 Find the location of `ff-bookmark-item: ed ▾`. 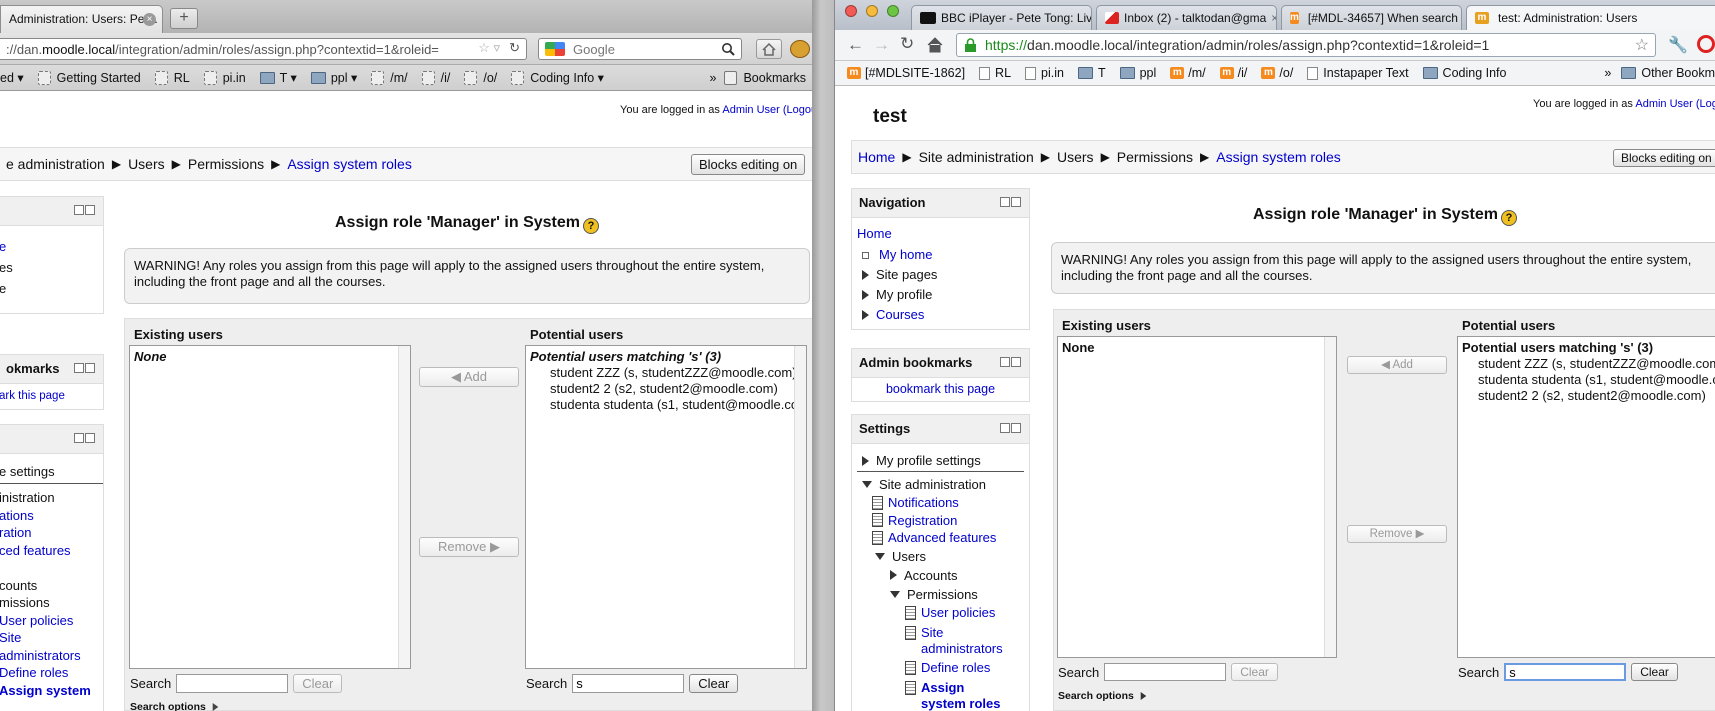

ff-bookmark-item: ed ▾ is located at coordinates (12, 77).